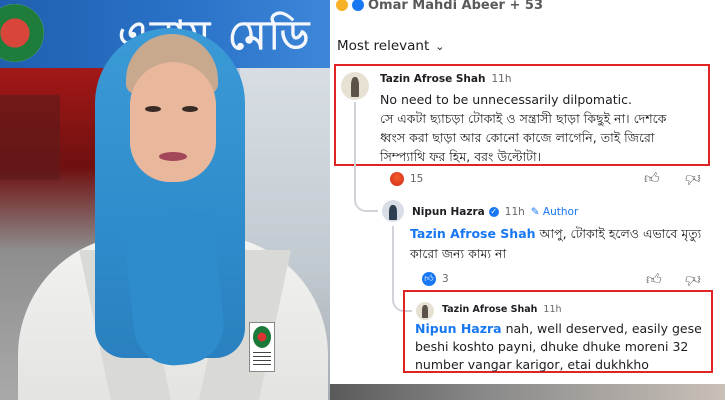 The image size is (725, 400). I want to click on lips, so click(173, 156).